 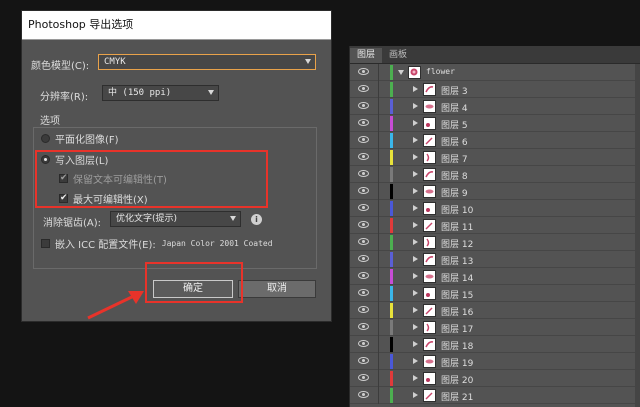 I want to click on flatten-label: 平面化图像(F), so click(x=87, y=140).